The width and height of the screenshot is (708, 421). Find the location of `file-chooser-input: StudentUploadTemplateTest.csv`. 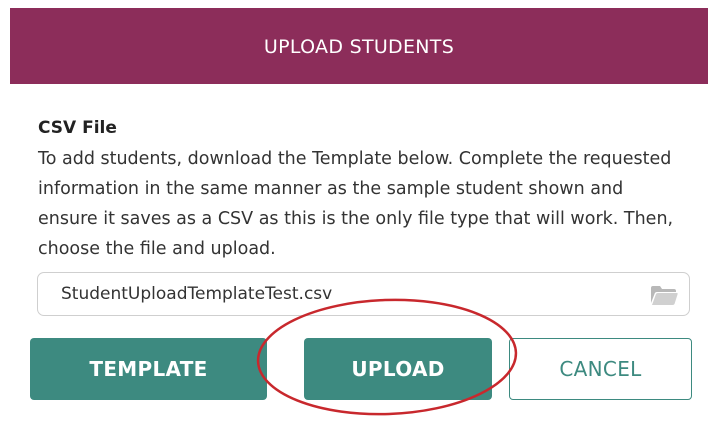

file-chooser-input: StudentUploadTemplateTest.csv is located at coordinates (363, 294).